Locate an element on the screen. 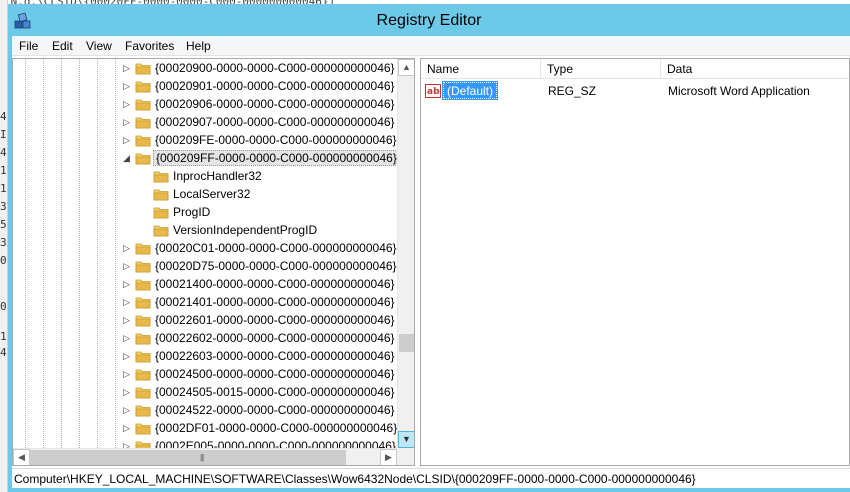 The image size is (850, 492). values-list-header: Name Type Data is located at coordinates (635, 69).